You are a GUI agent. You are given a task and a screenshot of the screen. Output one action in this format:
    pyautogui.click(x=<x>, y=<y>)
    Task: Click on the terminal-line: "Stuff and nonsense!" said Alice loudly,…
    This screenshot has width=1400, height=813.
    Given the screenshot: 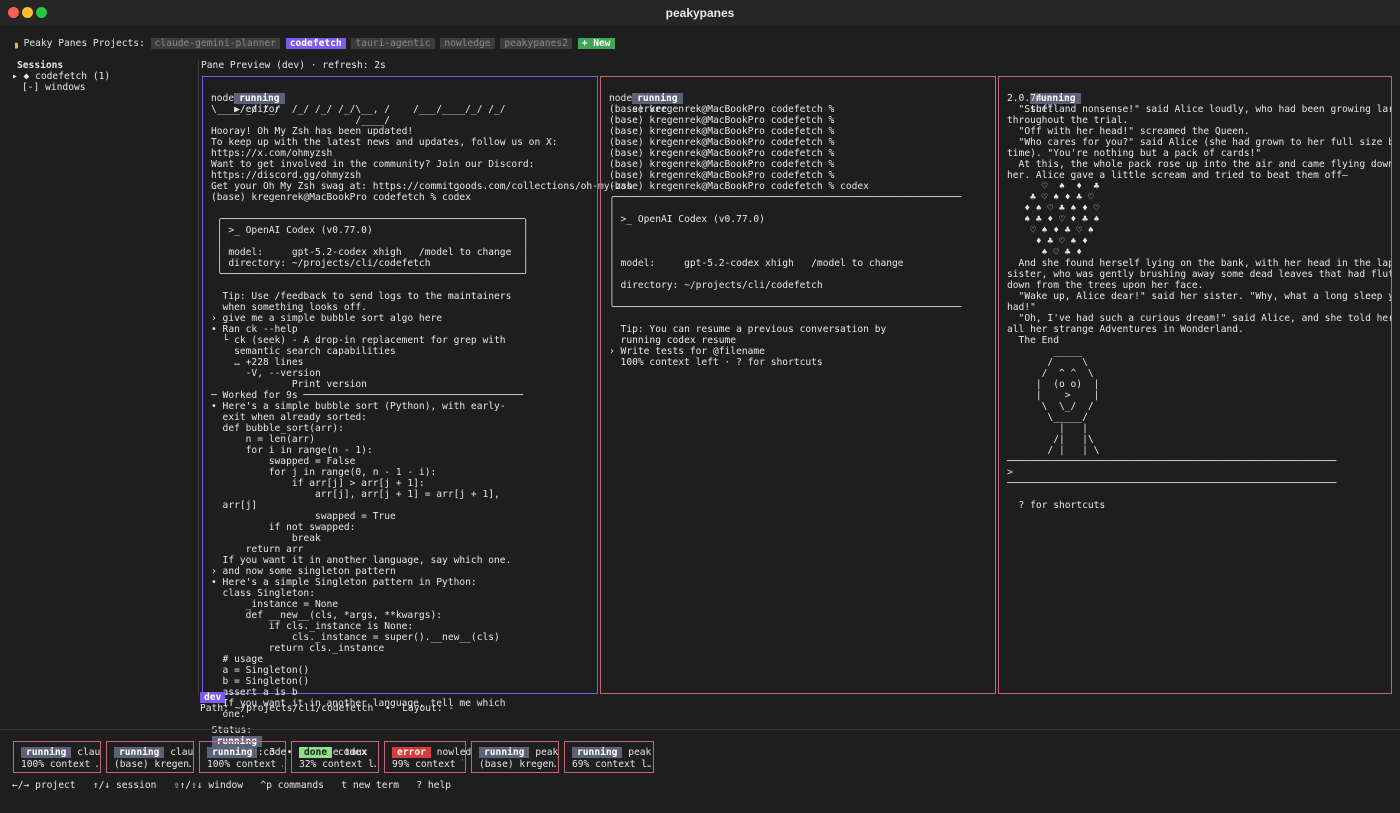 What is the action you would take?
    pyautogui.click(x=1199, y=109)
    